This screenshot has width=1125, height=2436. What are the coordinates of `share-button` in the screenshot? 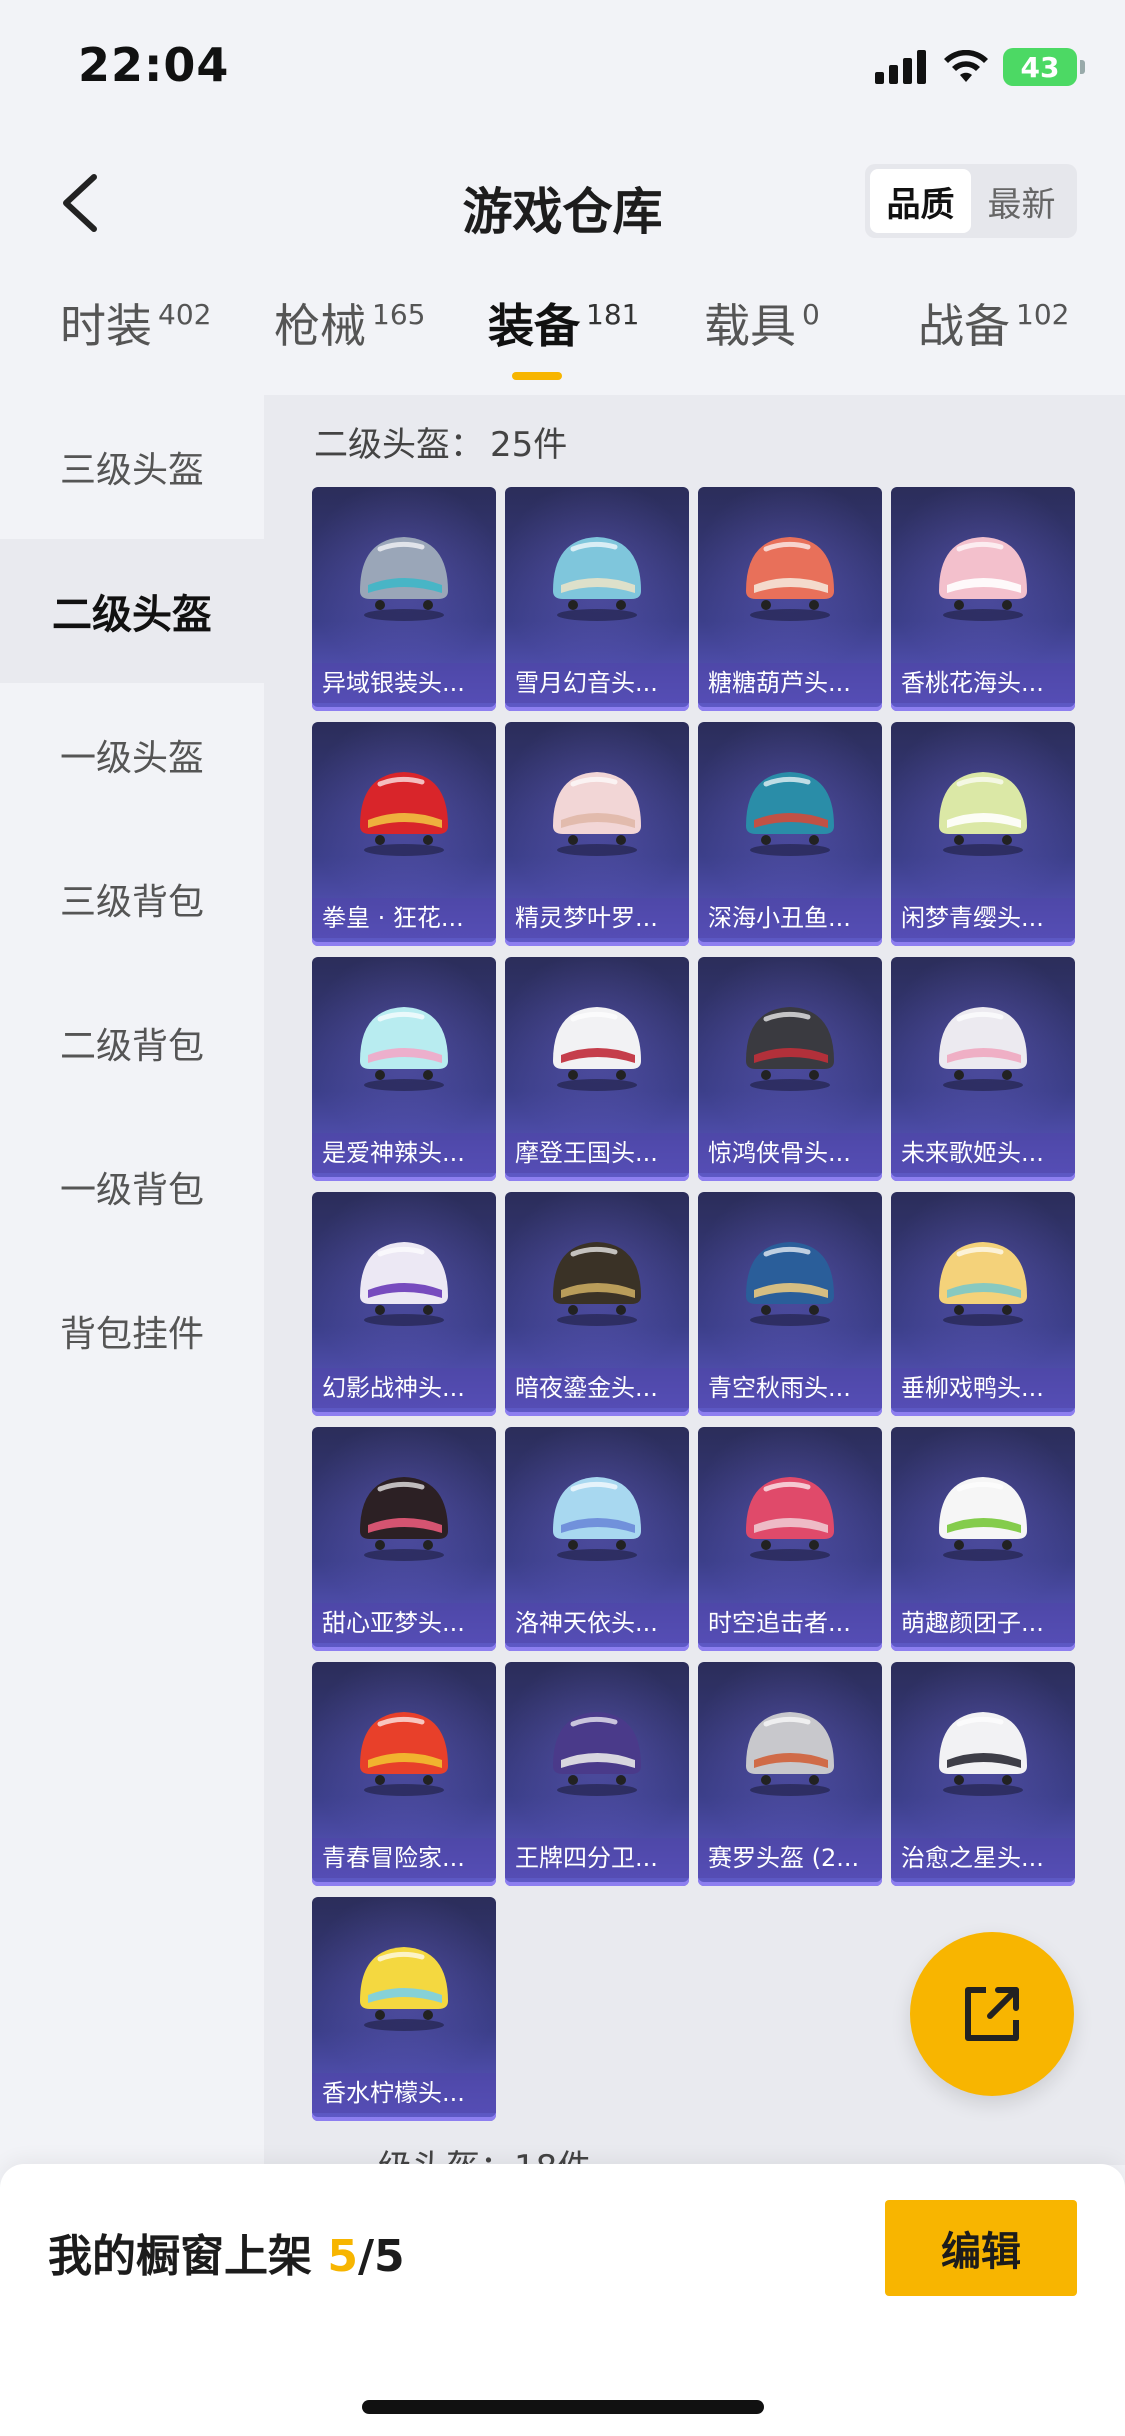 It's located at (992, 2014).